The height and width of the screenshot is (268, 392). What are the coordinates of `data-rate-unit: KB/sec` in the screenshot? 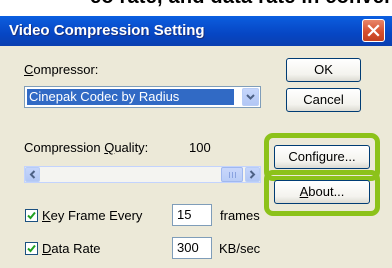 It's located at (240, 248).